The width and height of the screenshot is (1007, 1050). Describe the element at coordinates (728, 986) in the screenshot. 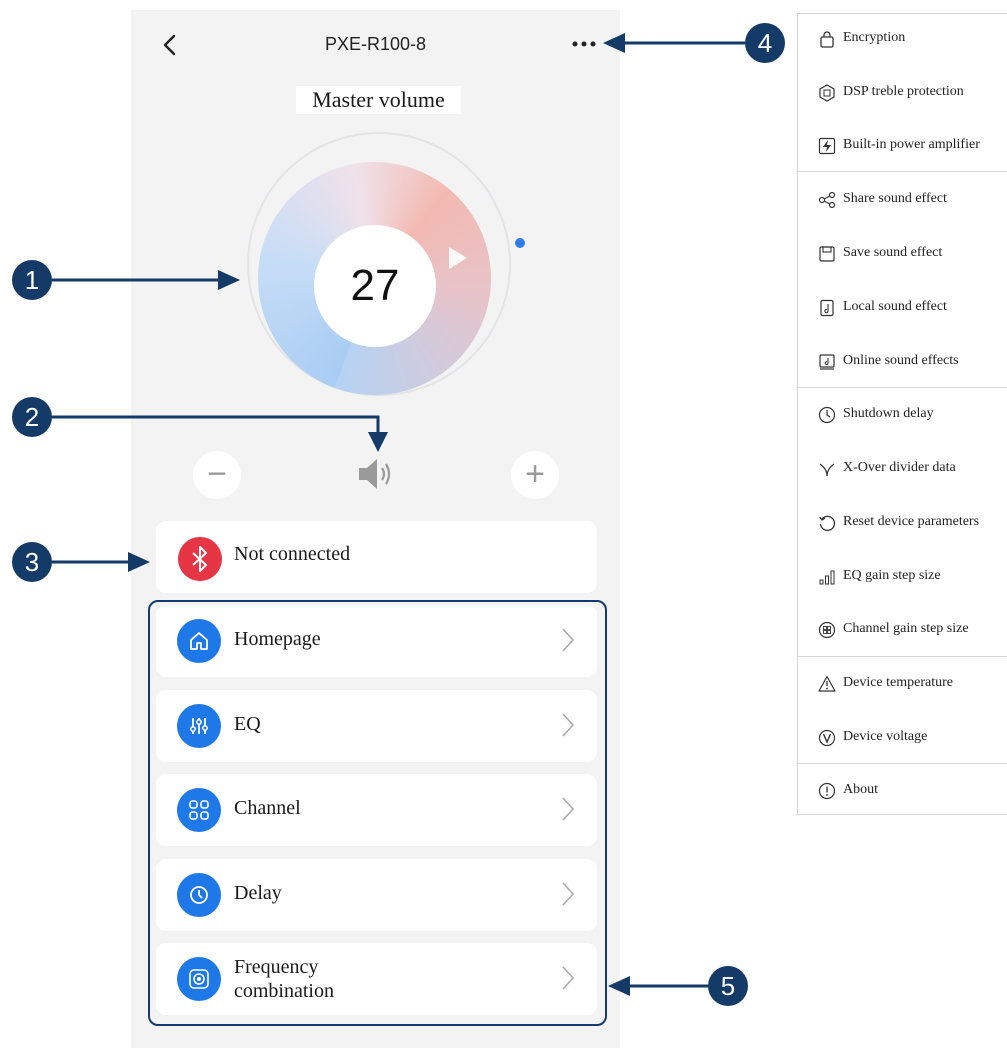

I see `callout-5: 5` at that location.